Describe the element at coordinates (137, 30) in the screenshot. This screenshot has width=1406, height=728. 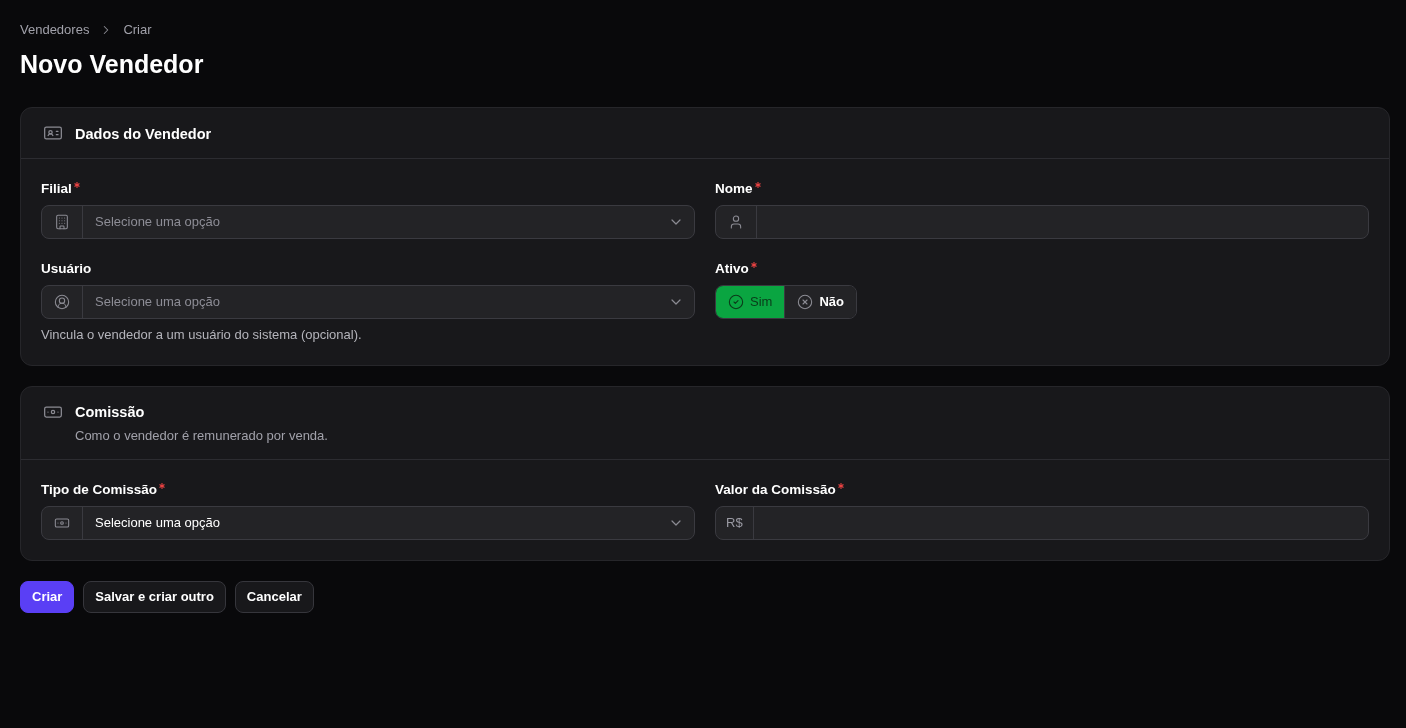
I see `breadcrumb-link: Criar` at that location.